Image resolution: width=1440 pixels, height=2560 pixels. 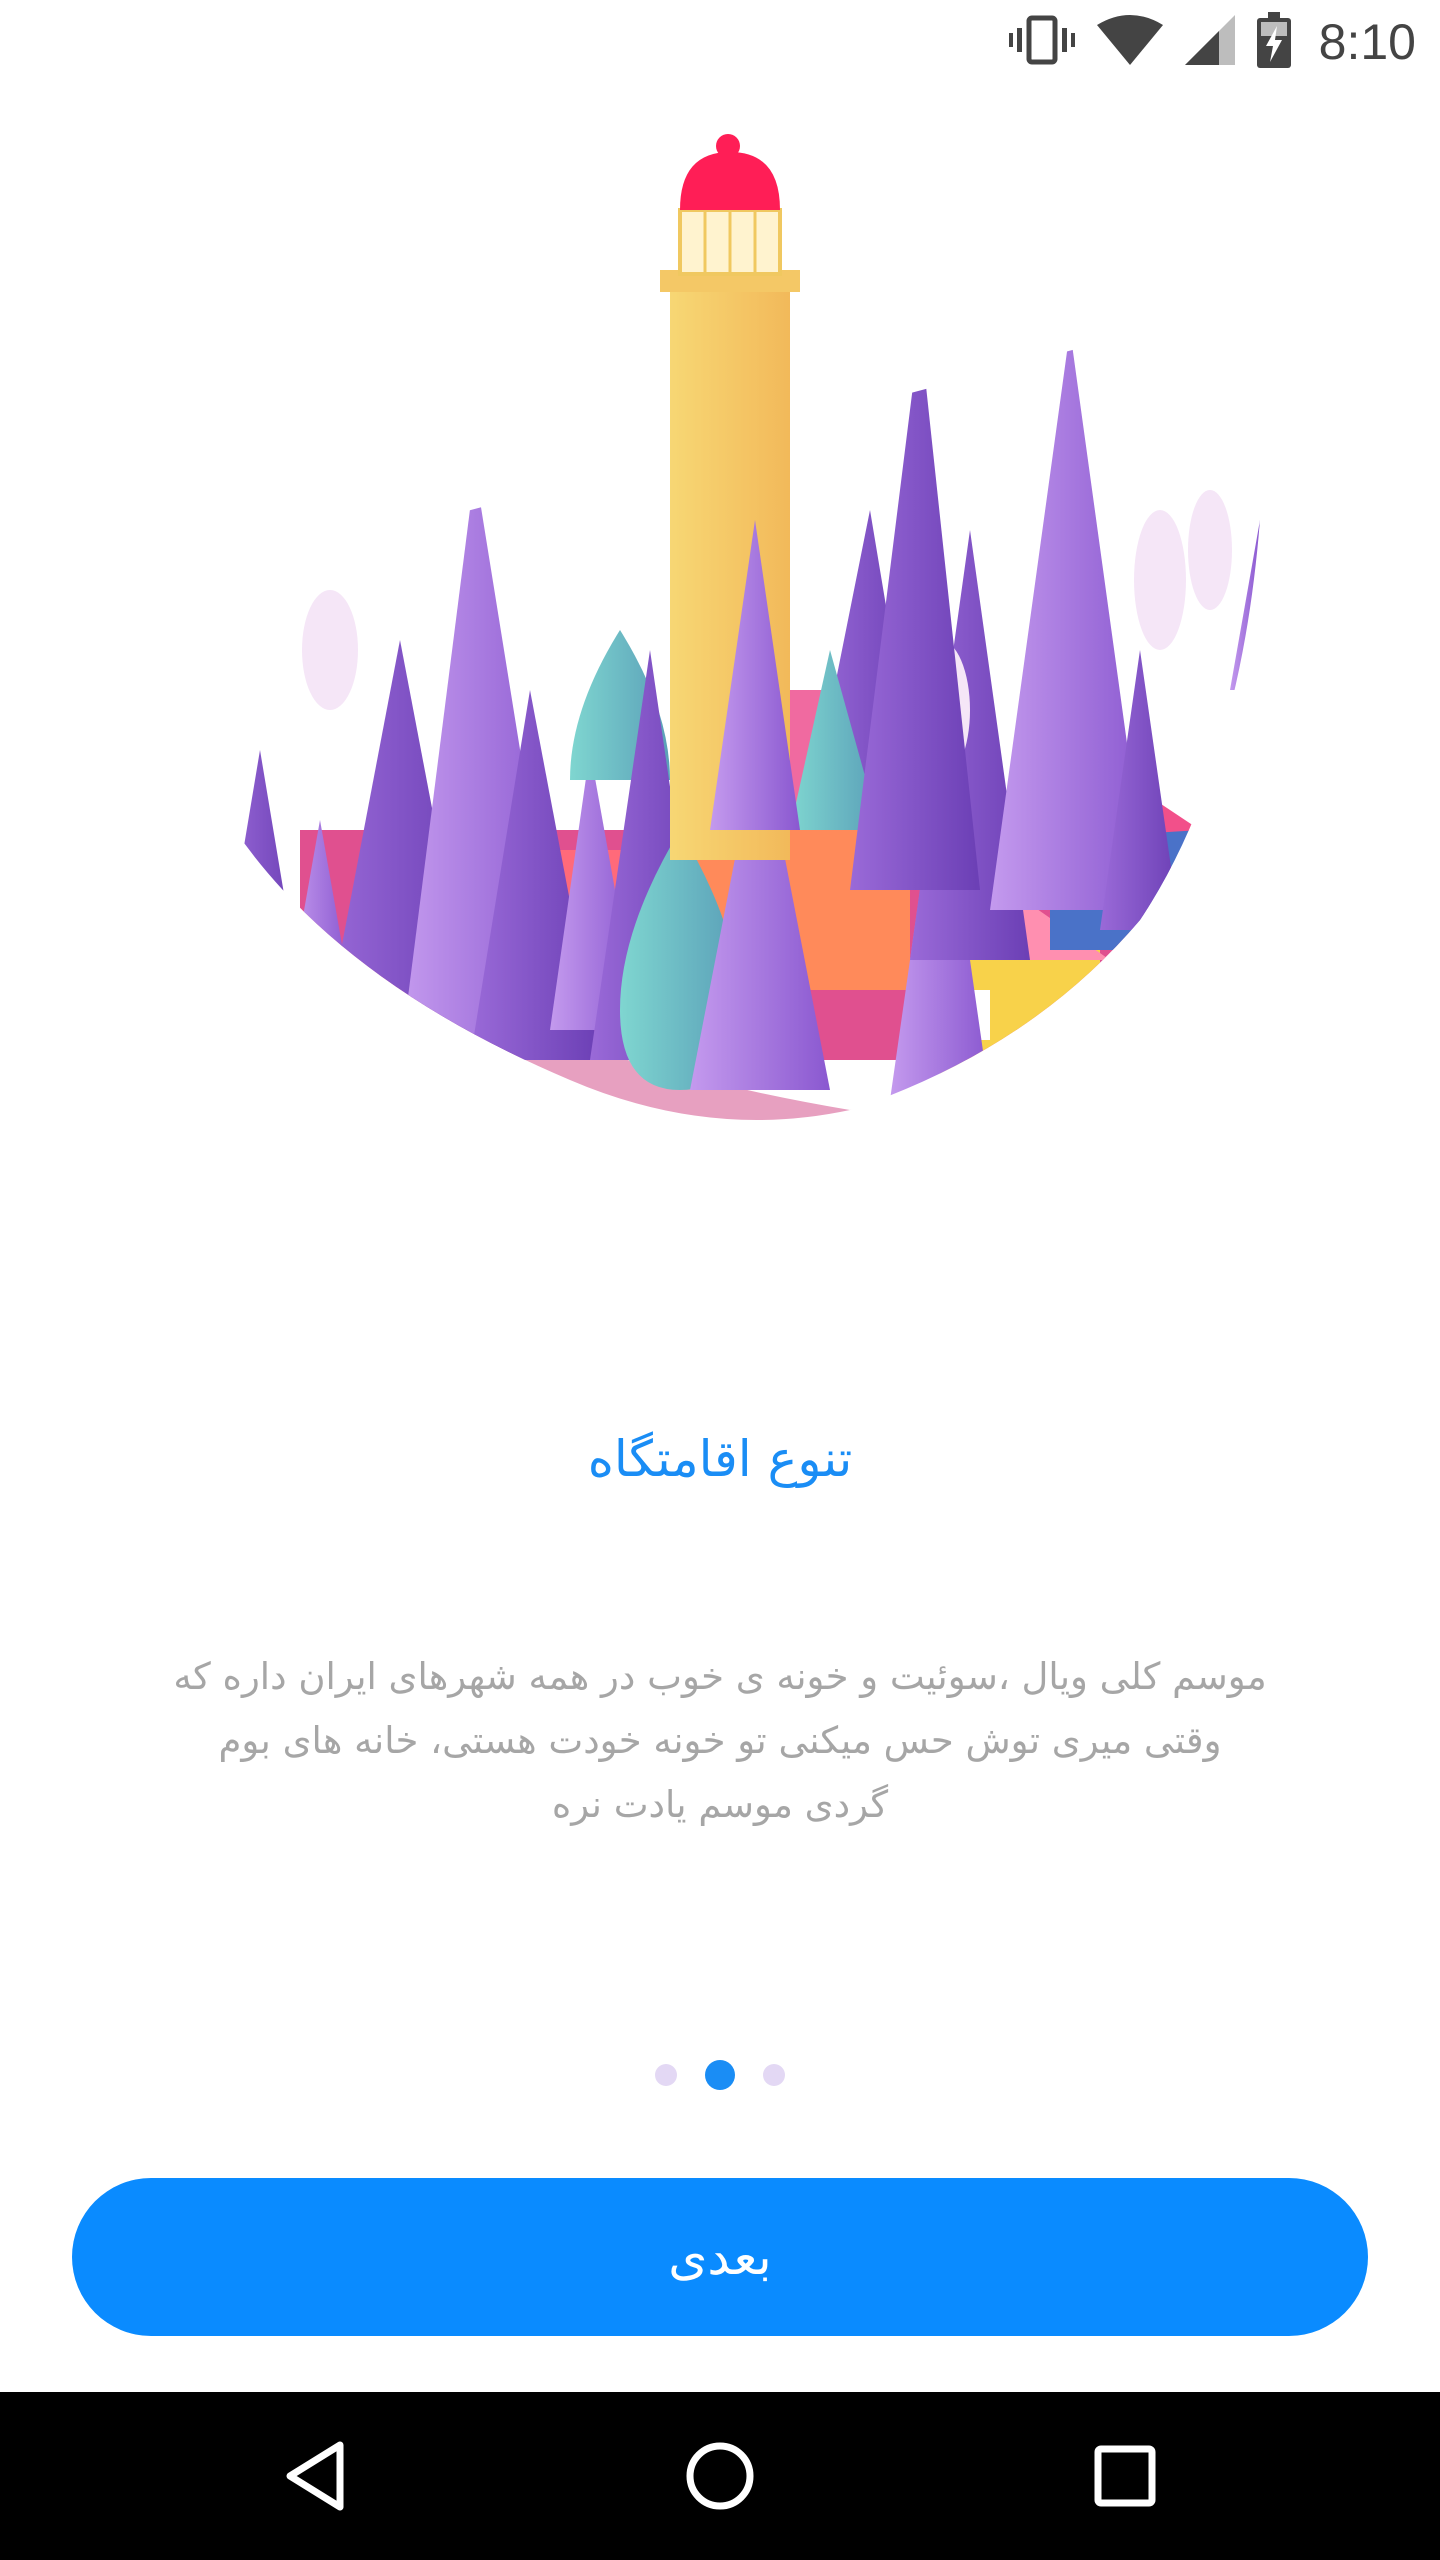 What do you see at coordinates (1273, 42) in the screenshot?
I see `battery-charging-icon` at bounding box center [1273, 42].